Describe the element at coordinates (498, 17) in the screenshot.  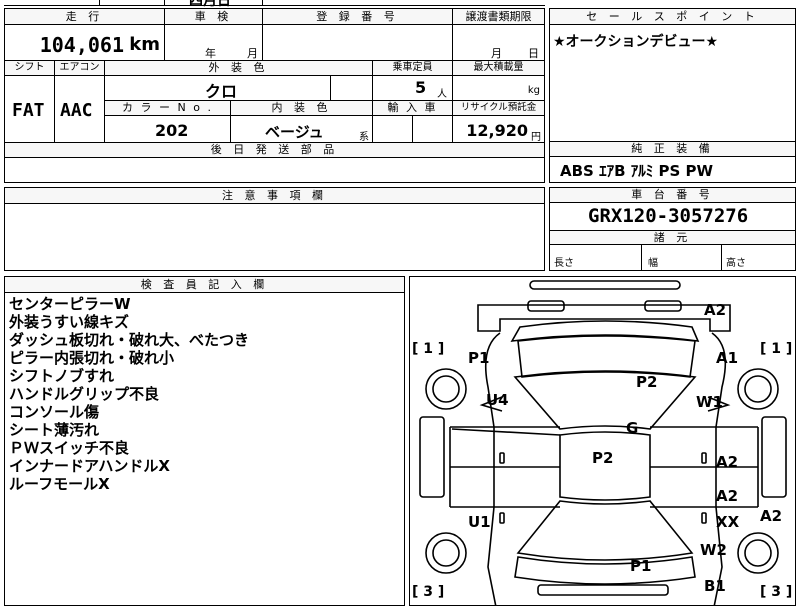
I see `transfer-header: 譲渡書類期限` at that location.